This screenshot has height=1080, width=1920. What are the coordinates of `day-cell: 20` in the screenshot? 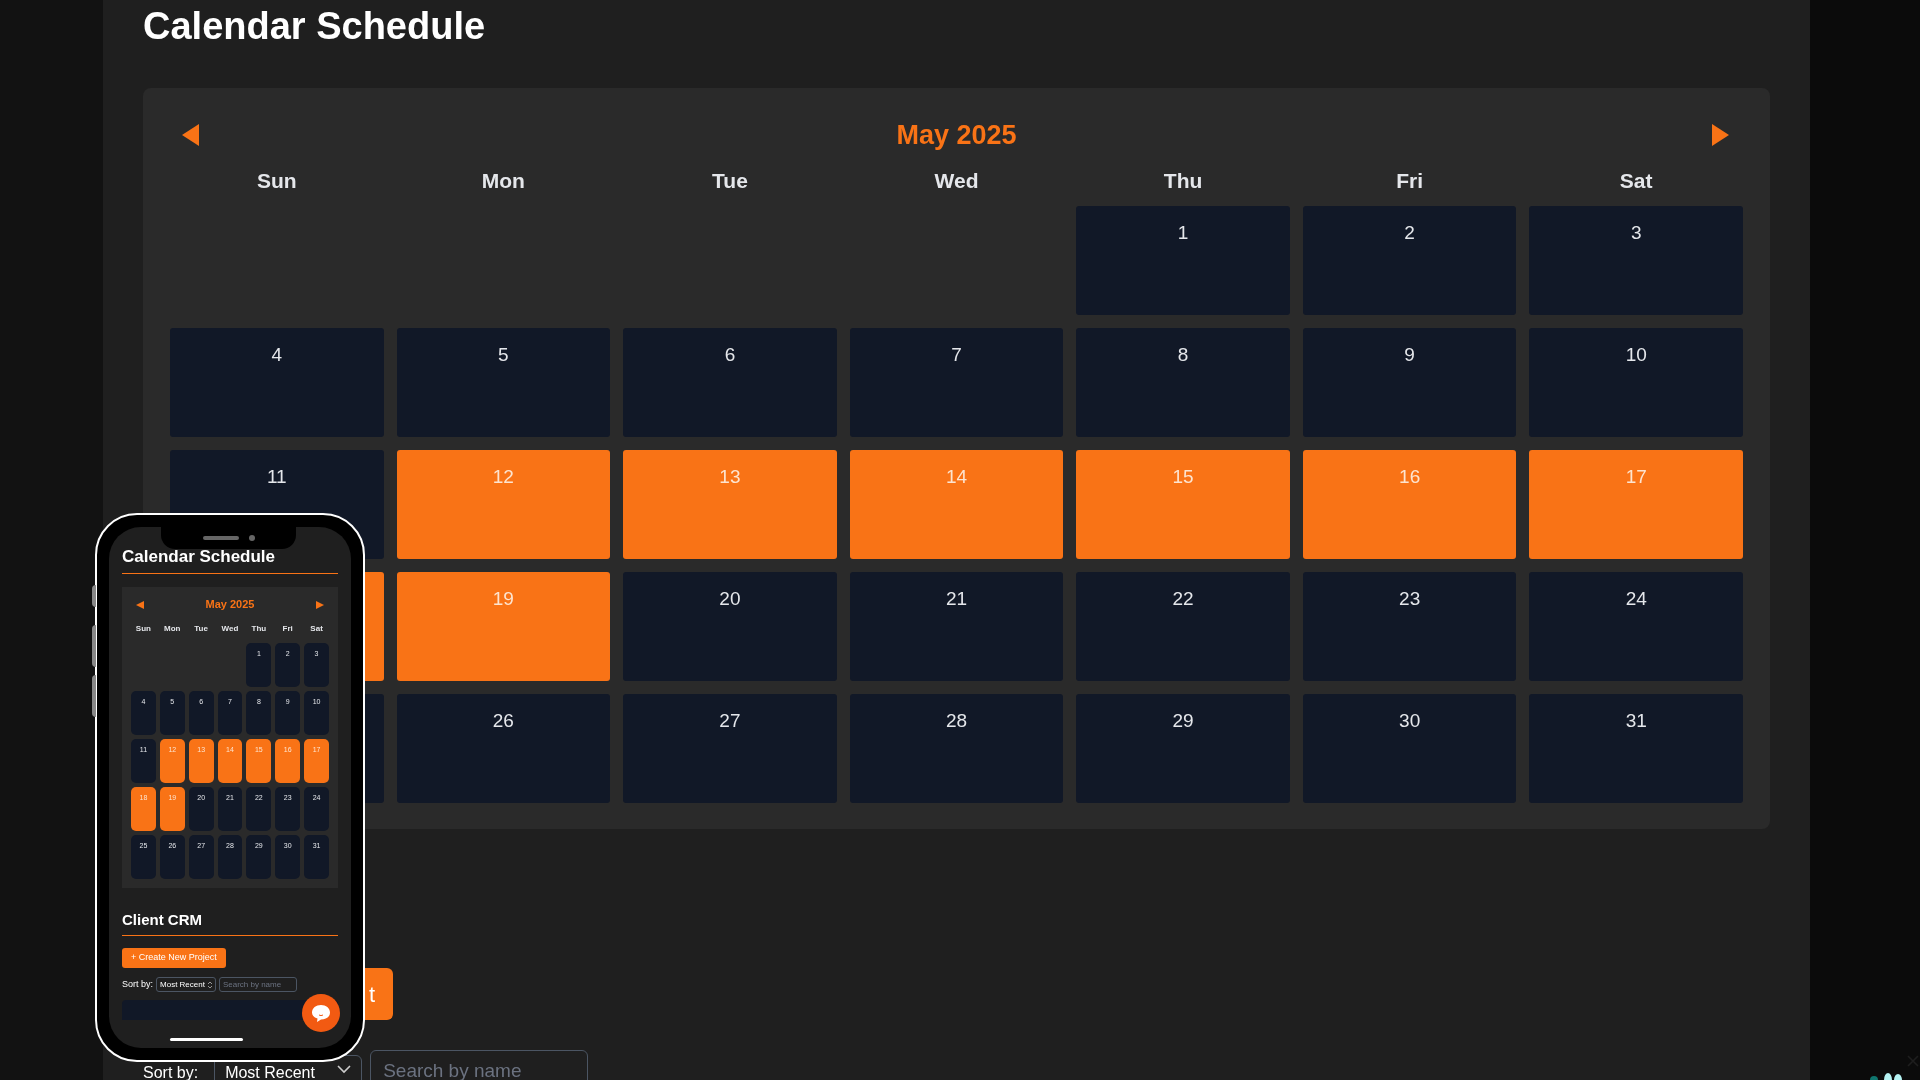 It's located at (730, 626).